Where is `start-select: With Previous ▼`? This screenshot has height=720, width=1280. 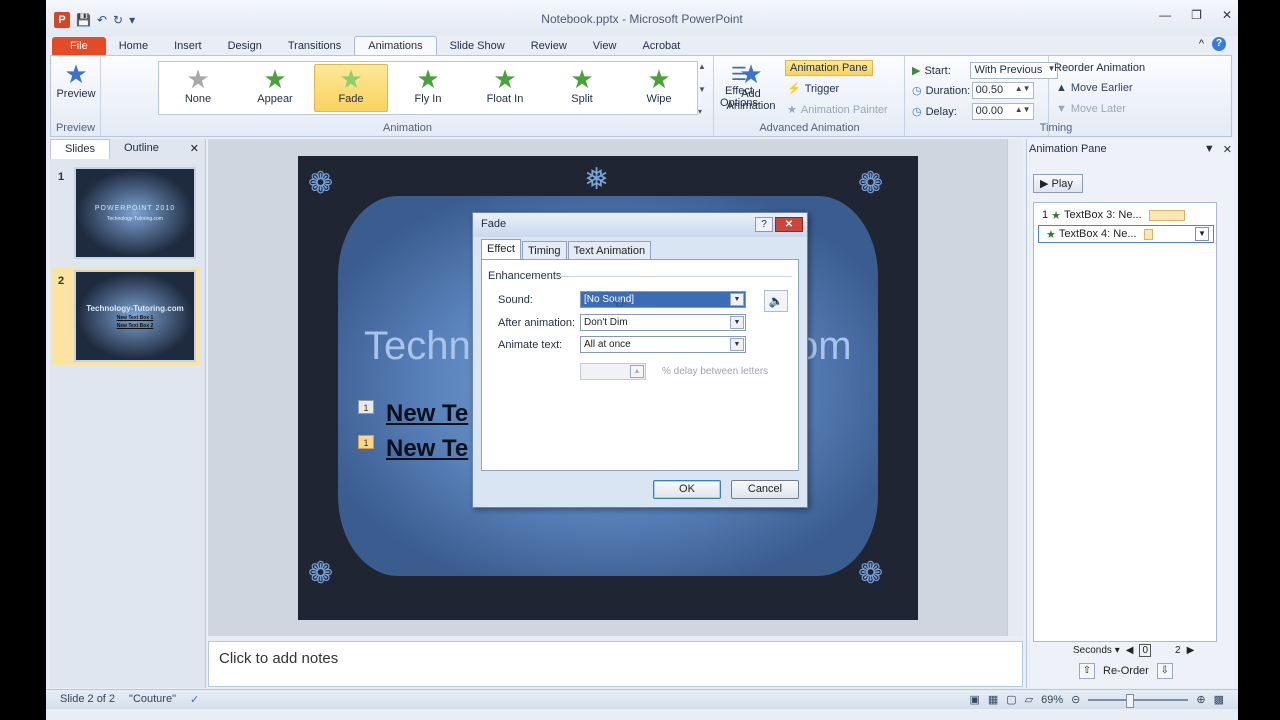 start-select: With Previous ▼ is located at coordinates (1014, 70).